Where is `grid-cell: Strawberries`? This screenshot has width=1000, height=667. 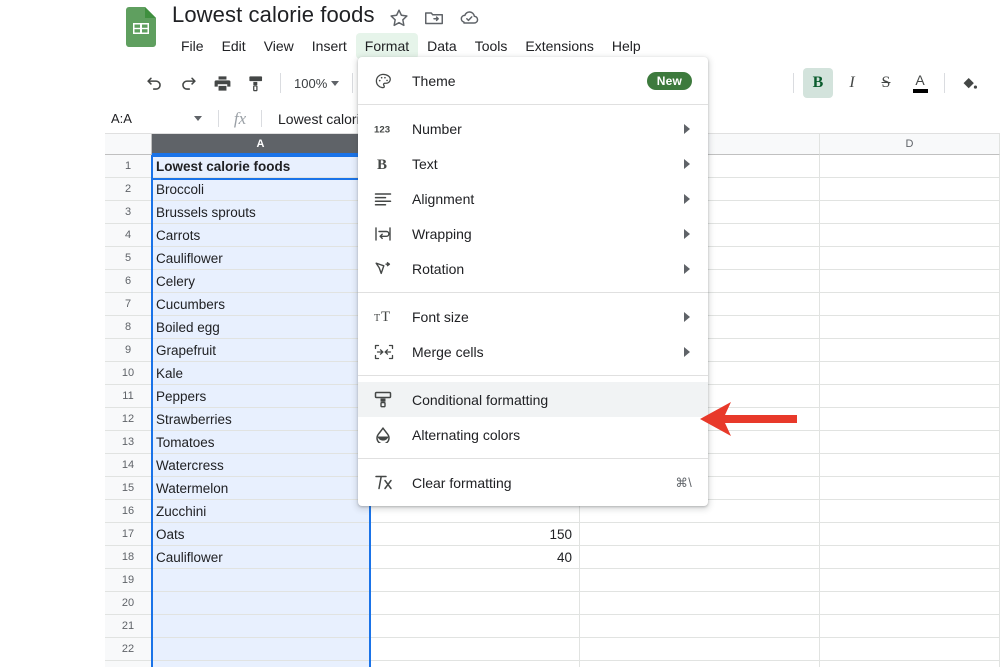 grid-cell: Strawberries is located at coordinates (261, 419).